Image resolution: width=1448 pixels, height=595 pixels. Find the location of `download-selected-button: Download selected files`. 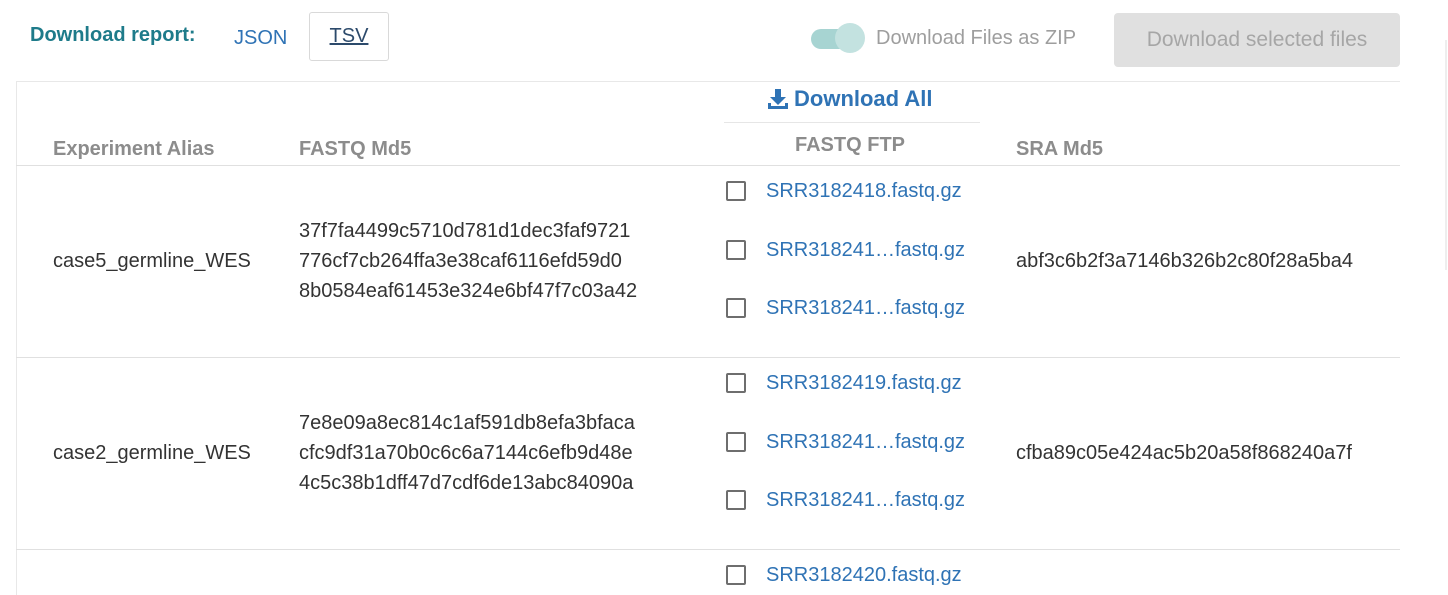

download-selected-button: Download selected files is located at coordinates (1257, 40).